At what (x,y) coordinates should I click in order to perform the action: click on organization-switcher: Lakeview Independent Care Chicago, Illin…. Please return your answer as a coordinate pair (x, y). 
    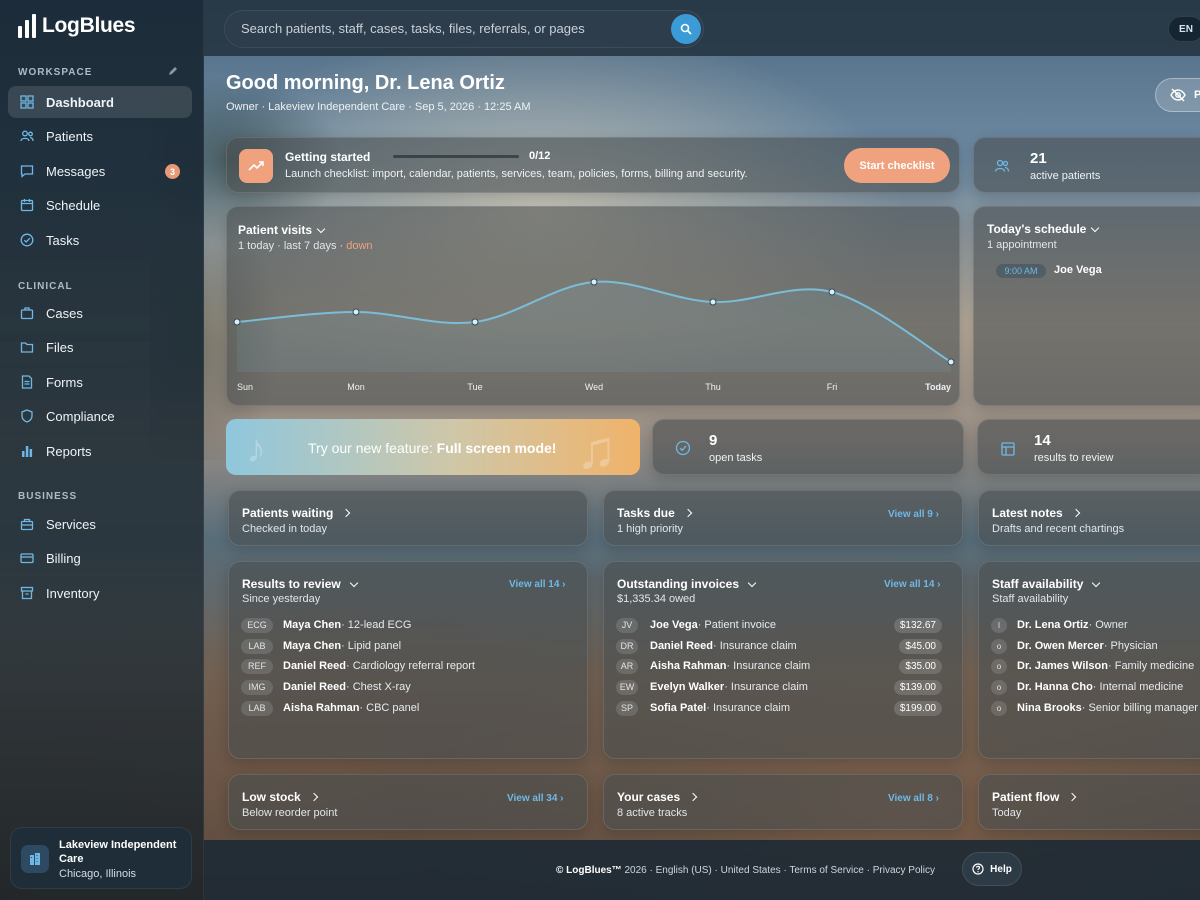
    Looking at the image, I should click on (101, 858).